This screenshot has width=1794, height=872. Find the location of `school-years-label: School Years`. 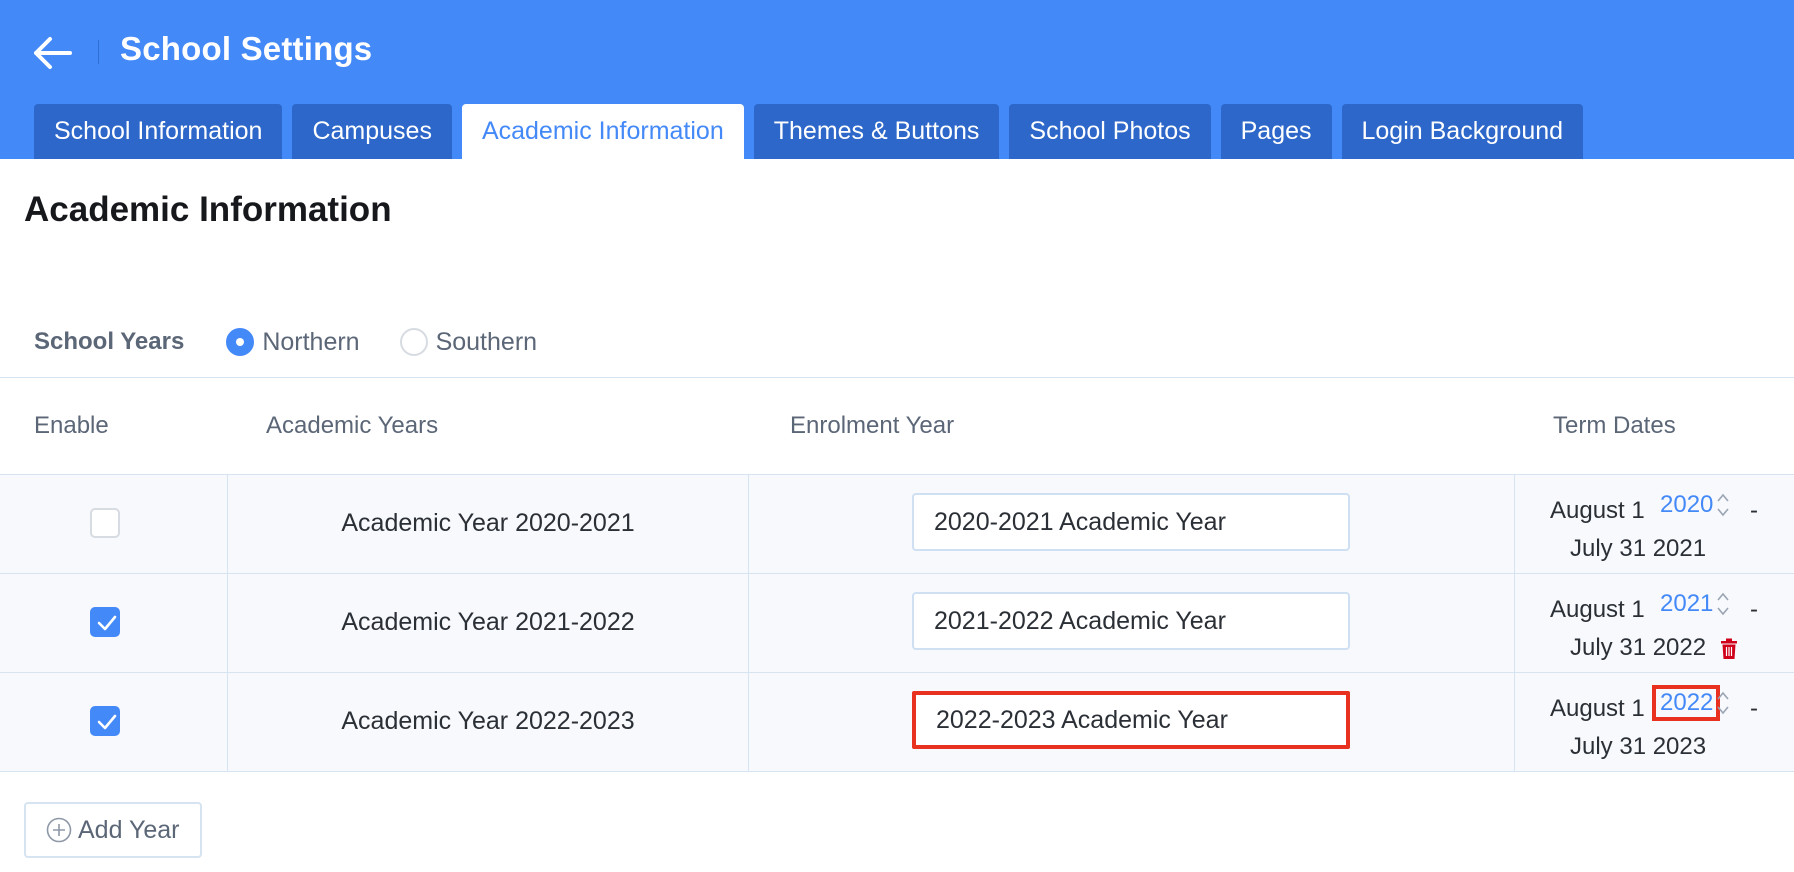

school-years-label: School Years is located at coordinates (109, 341).